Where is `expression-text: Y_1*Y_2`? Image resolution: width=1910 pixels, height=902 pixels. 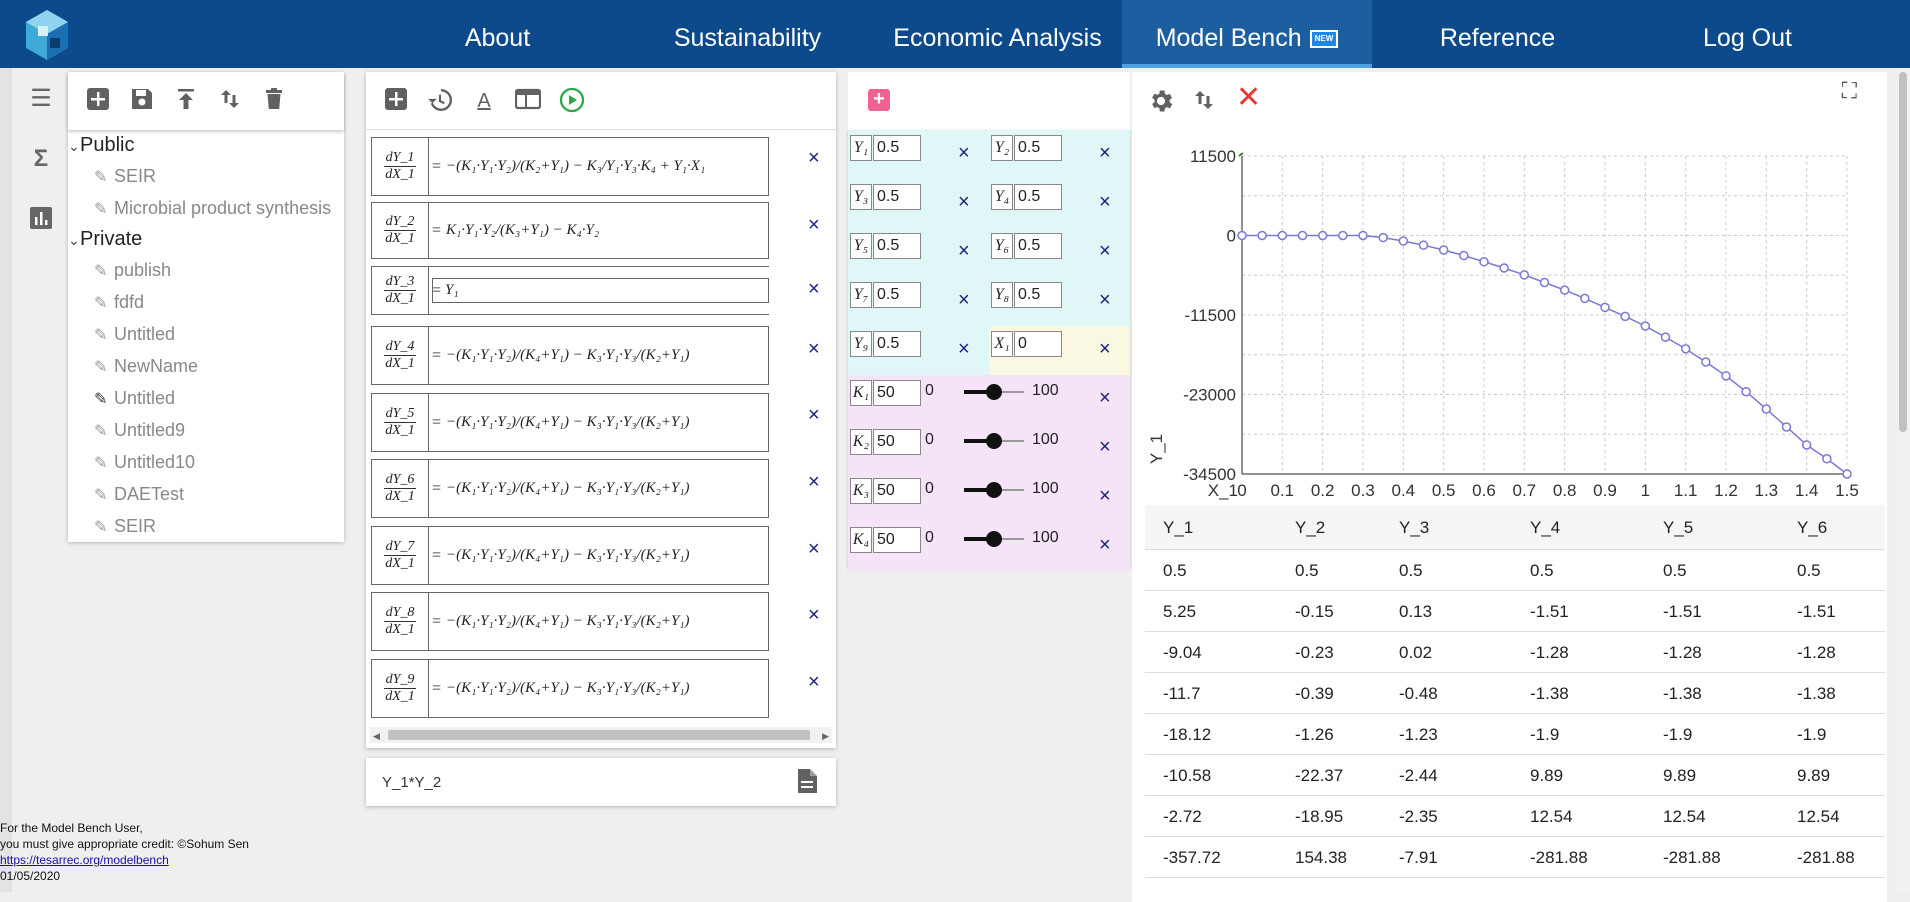 expression-text: Y_1*Y_2 is located at coordinates (411, 782).